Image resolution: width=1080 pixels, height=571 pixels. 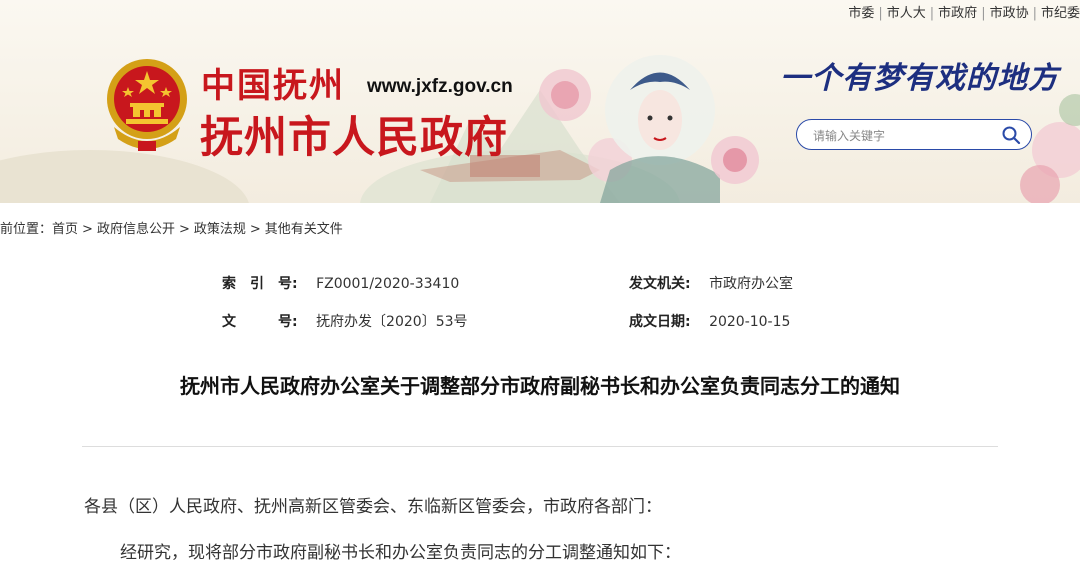 I want to click on top-link-congress: 市人大, so click(x=906, y=13).